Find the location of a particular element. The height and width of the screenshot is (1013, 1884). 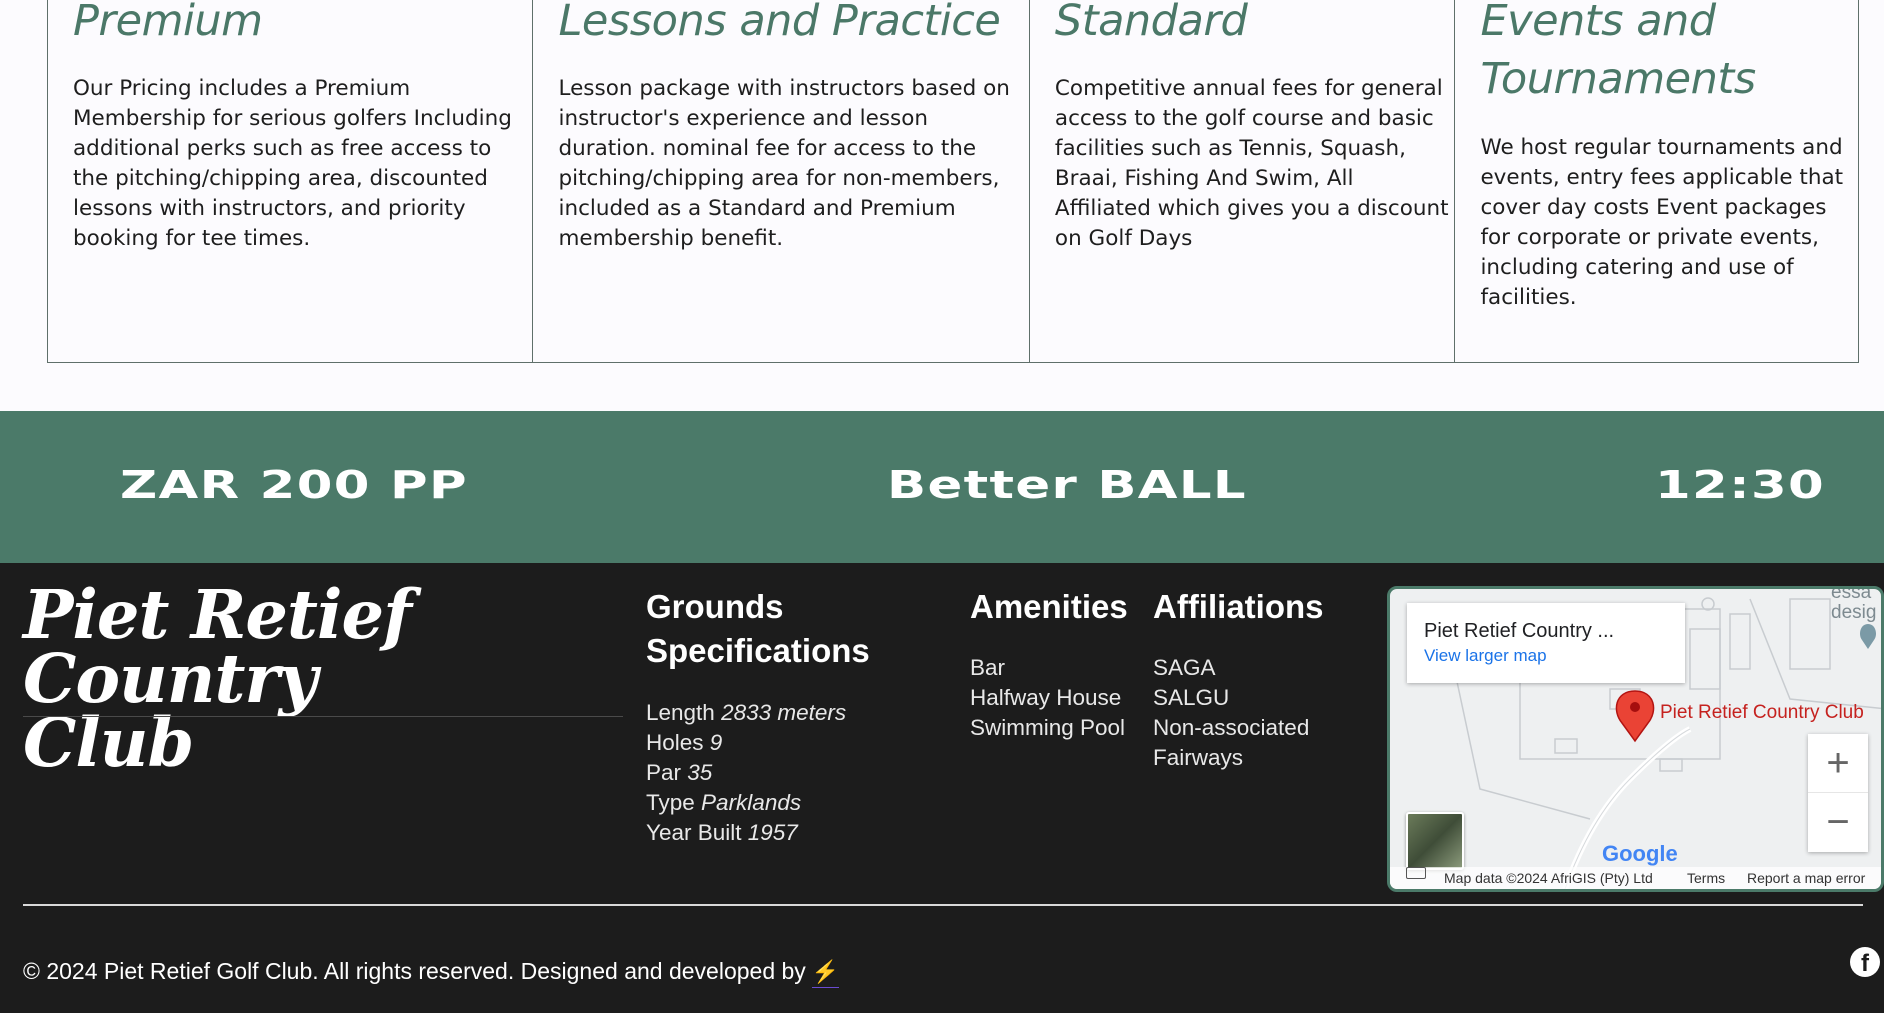

card-text-line: duration. nominal fee for access to the is located at coordinates (767, 148).